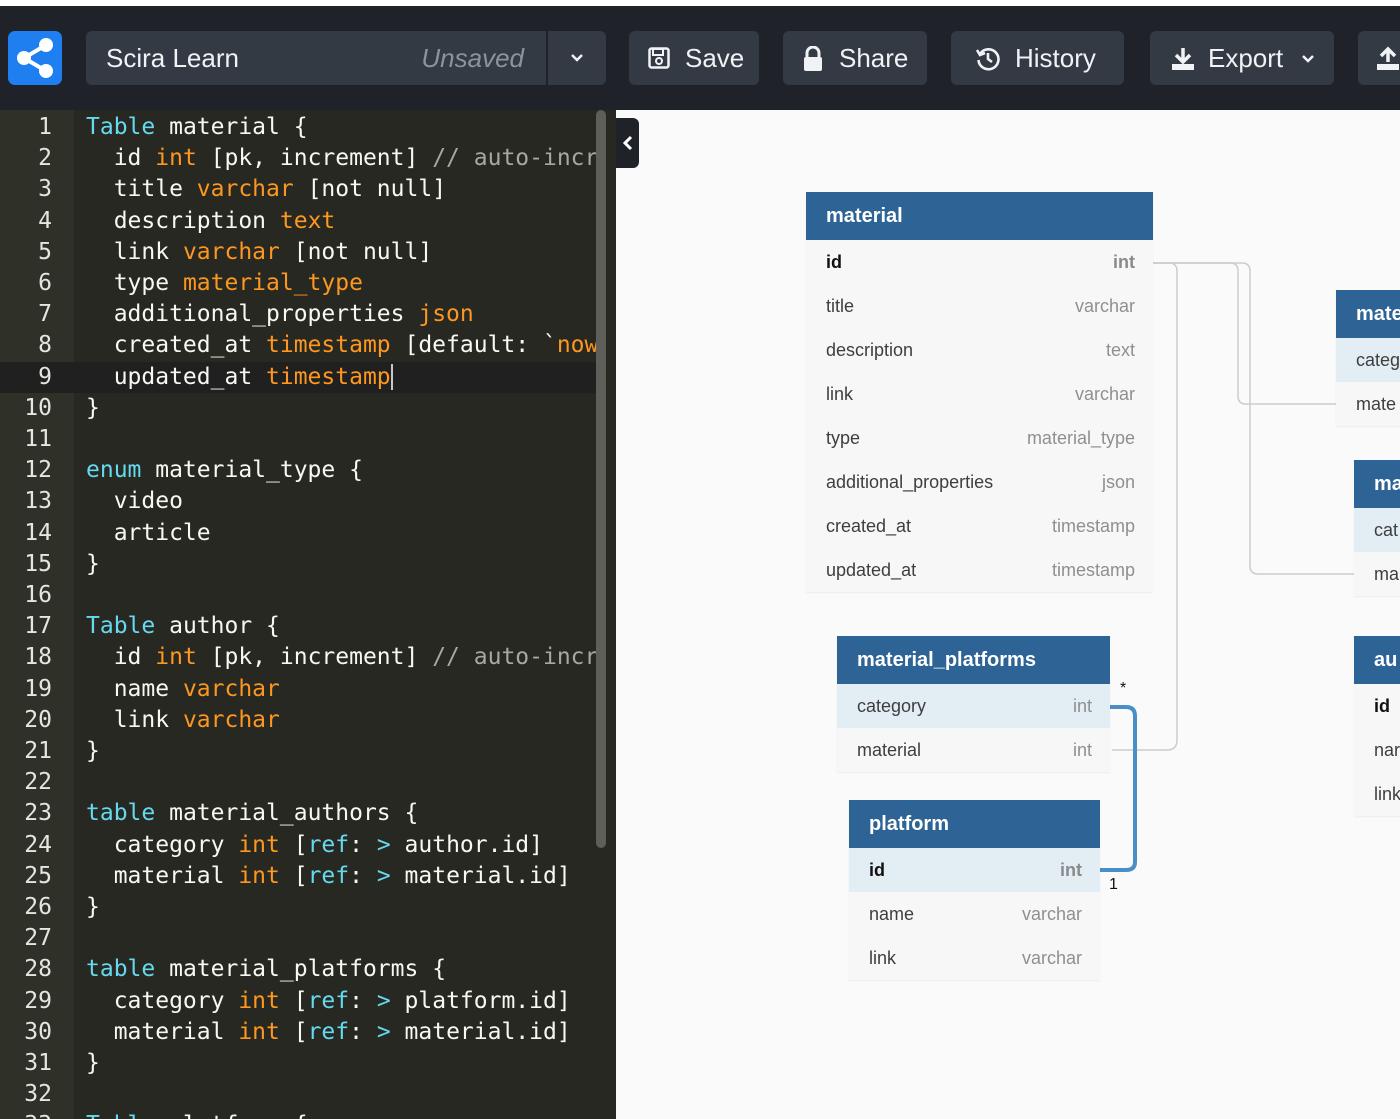  I want to click on code-line: 21}, so click(300, 751).